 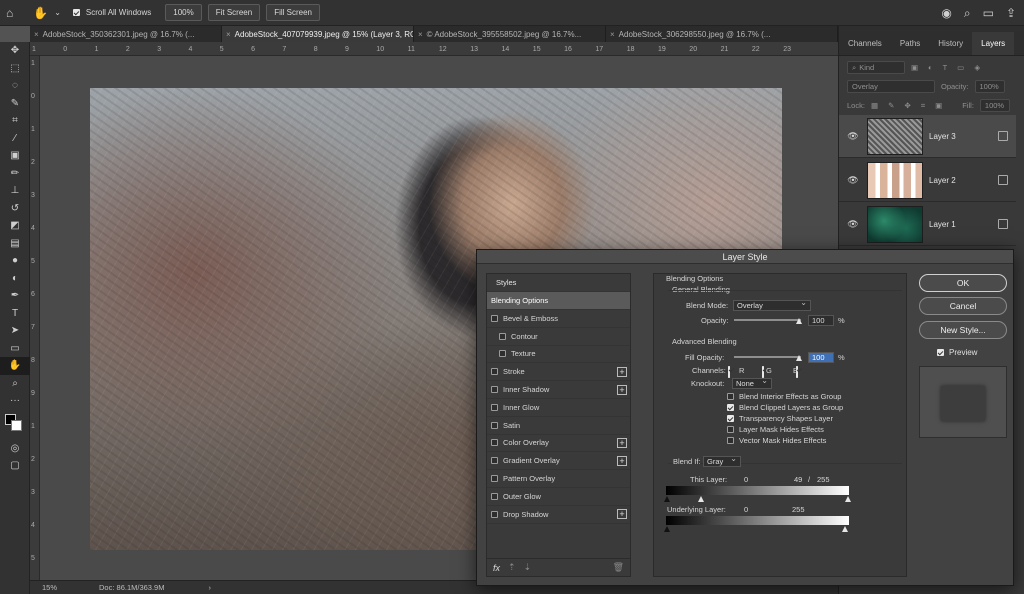 I want to click on style-item-gradient-overlay: Gradient Overlay +, so click(x=558, y=461).